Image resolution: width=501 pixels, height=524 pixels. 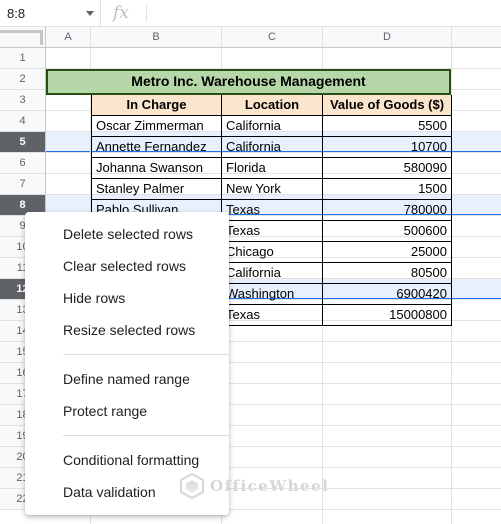 What do you see at coordinates (121, 13) in the screenshot?
I see `fx-icon: fx` at bounding box center [121, 13].